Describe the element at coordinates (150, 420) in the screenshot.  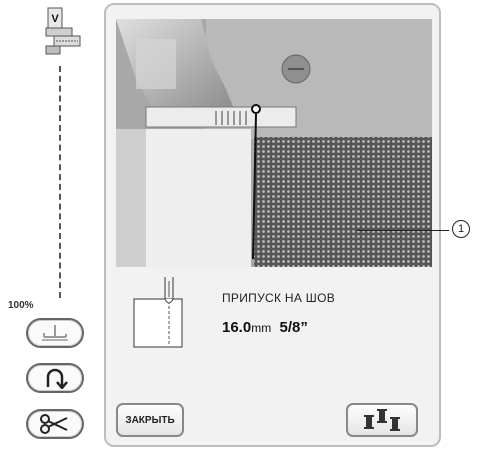
I see `close-button: ЗАКРЫТЬ` at that location.